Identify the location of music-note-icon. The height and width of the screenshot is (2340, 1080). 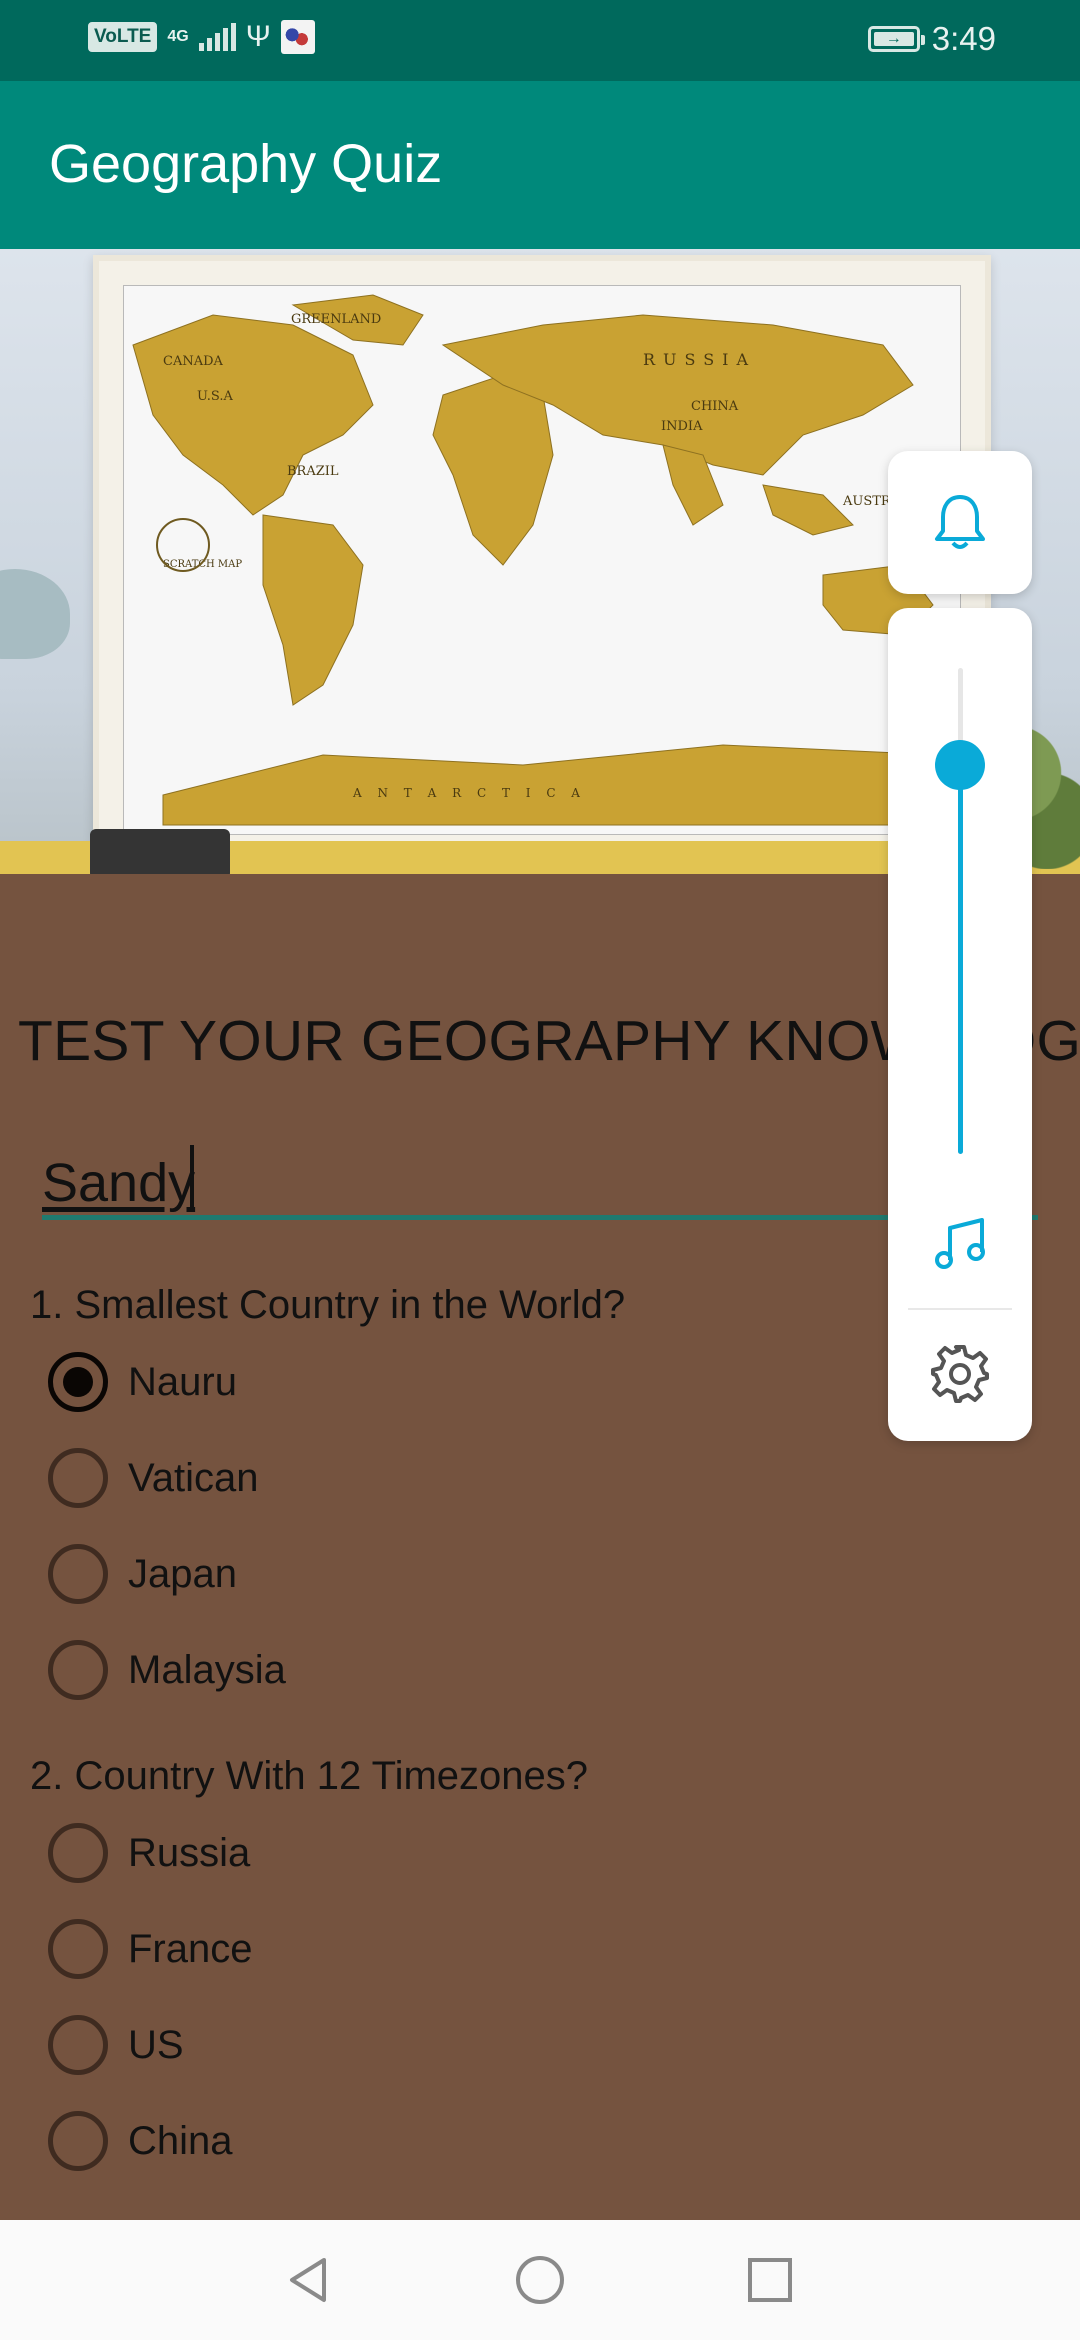
(960, 1243).